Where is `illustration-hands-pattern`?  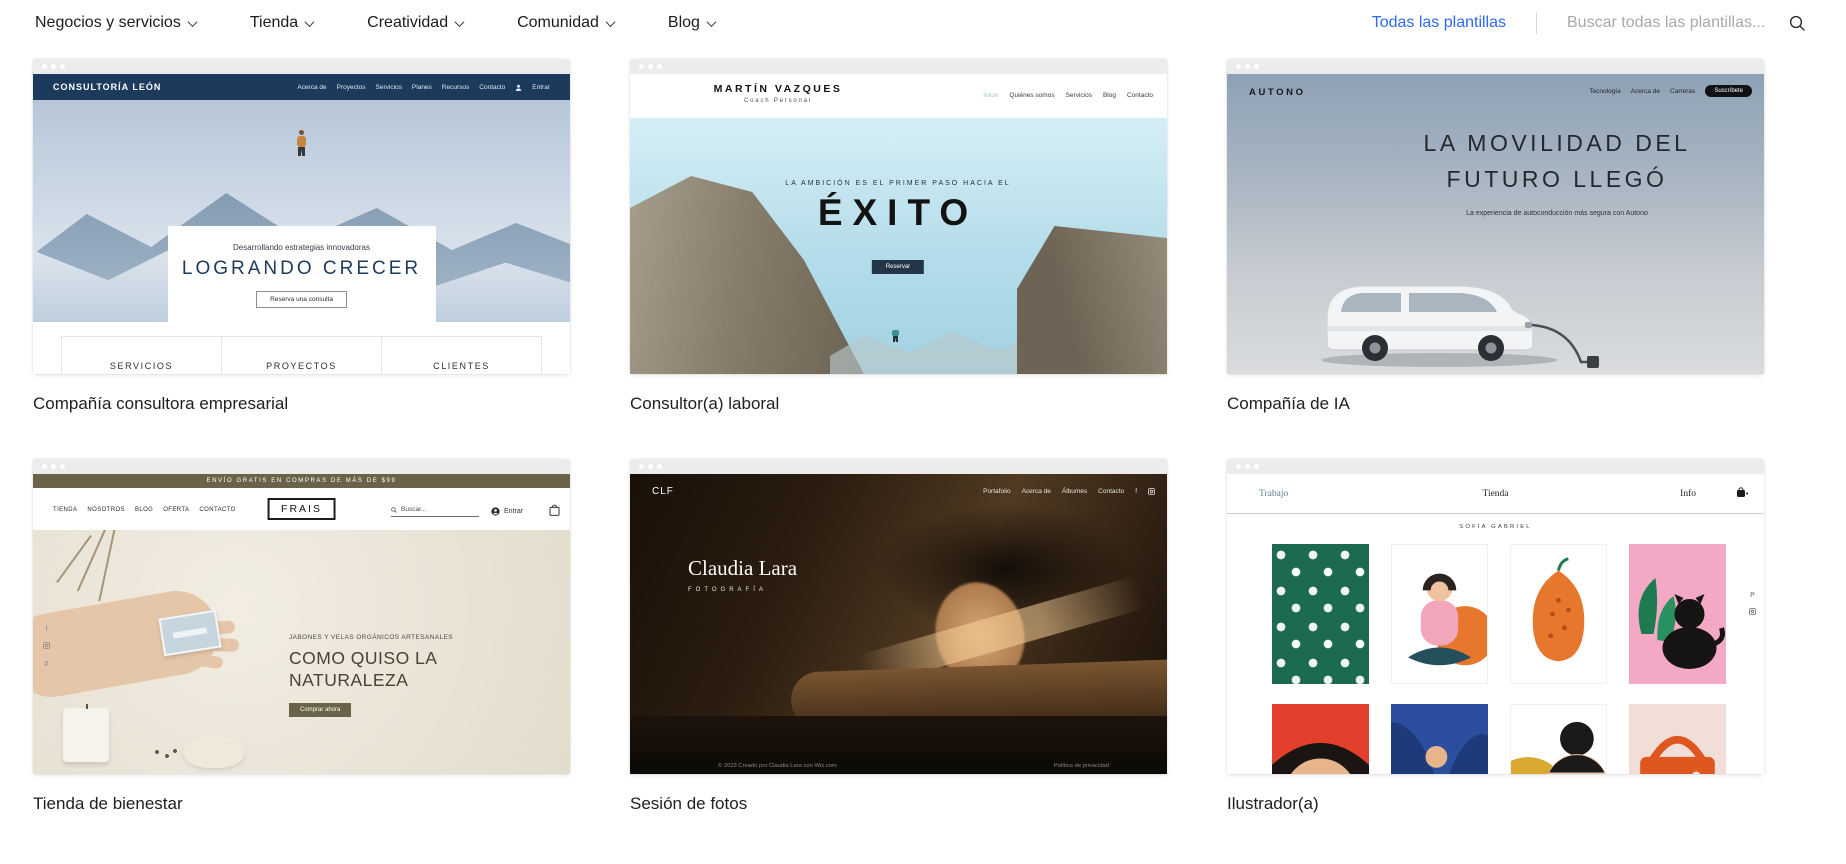 illustration-hands-pattern is located at coordinates (1320, 614).